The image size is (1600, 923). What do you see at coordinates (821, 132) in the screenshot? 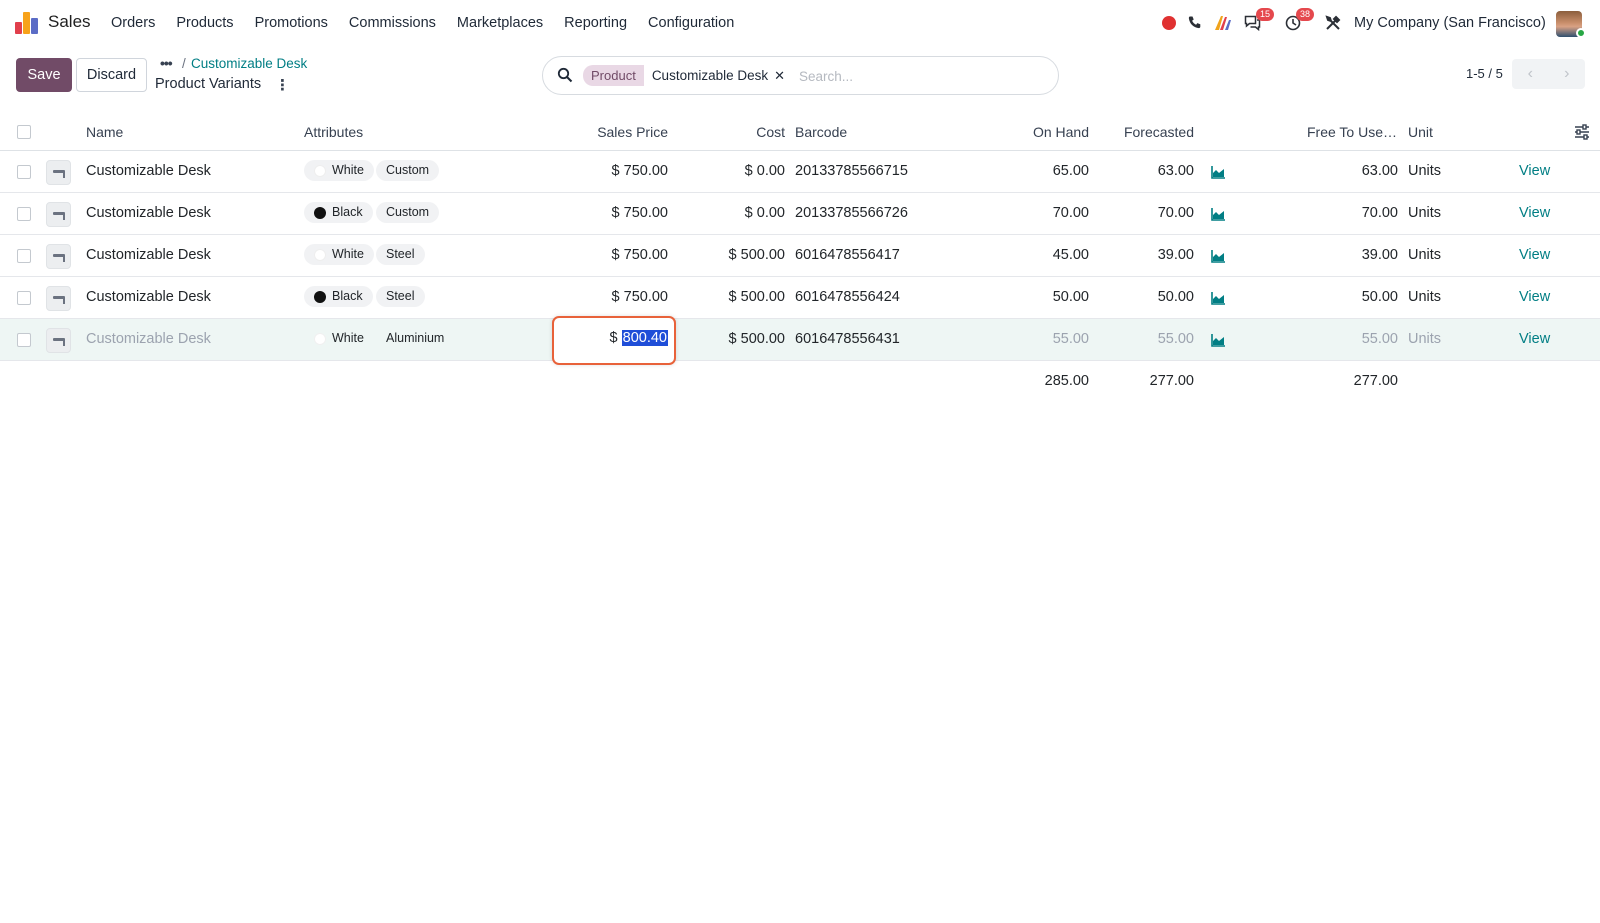
I see `column-header-barcode: Barcode` at bounding box center [821, 132].